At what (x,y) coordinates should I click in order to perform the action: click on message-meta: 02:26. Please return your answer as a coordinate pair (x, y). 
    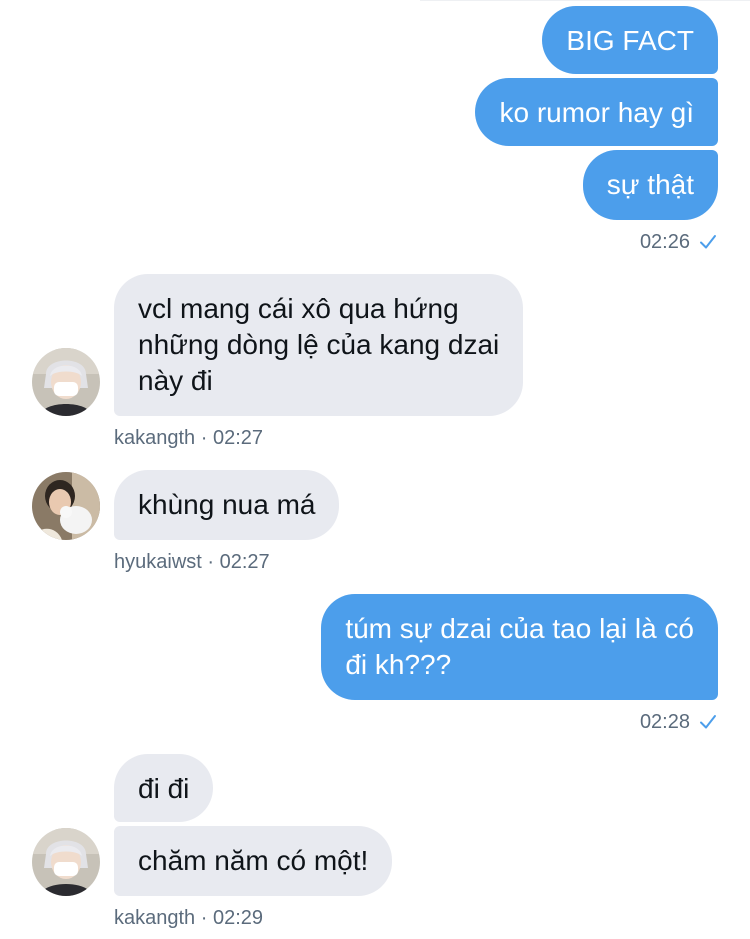
    Looking at the image, I should click on (679, 242).